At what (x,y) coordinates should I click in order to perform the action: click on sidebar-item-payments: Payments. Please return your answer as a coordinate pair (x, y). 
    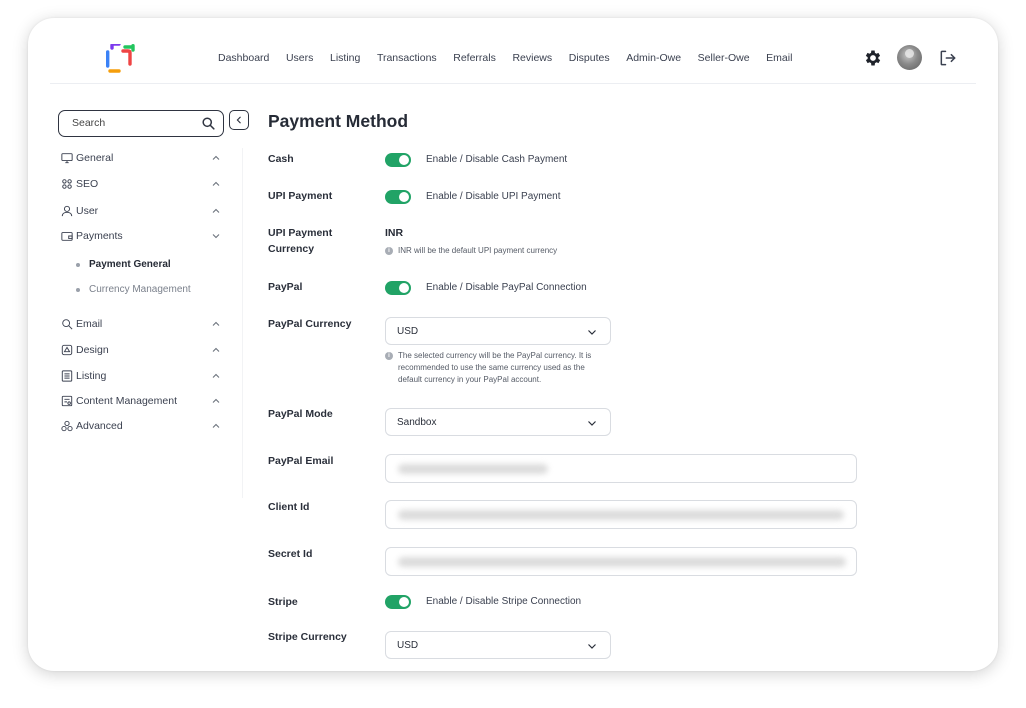
    Looking at the image, I should click on (141, 236).